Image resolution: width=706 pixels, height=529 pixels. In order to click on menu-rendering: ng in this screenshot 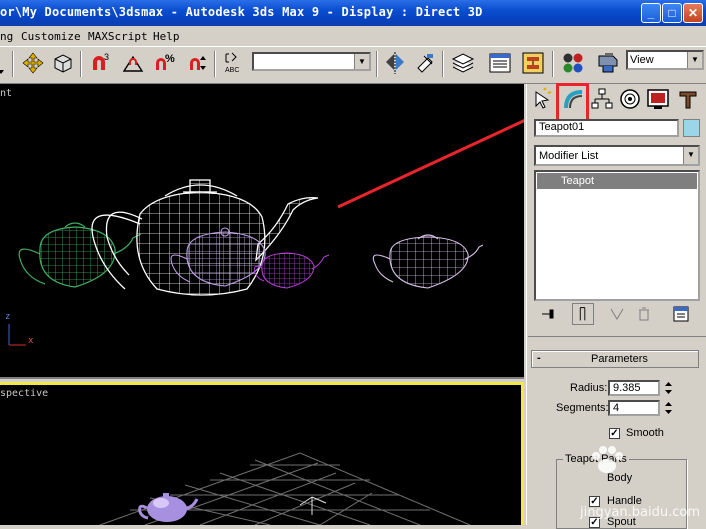, I will do `click(6, 36)`.